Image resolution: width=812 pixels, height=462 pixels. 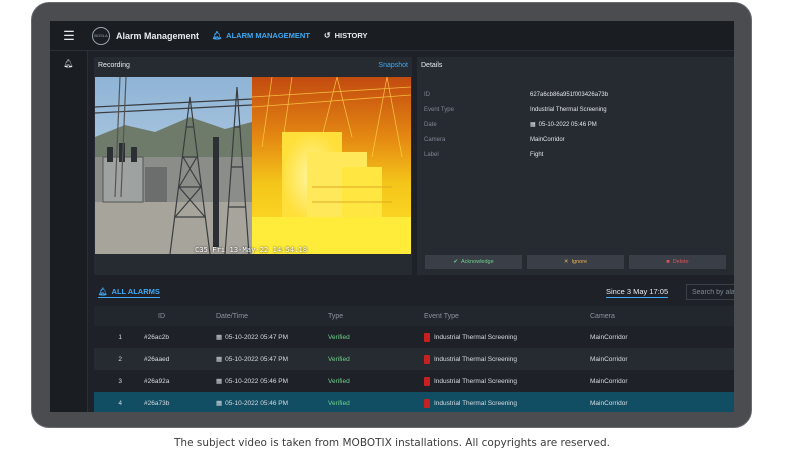 What do you see at coordinates (435, 139) in the screenshot?
I see `detail-label: Camera` at bounding box center [435, 139].